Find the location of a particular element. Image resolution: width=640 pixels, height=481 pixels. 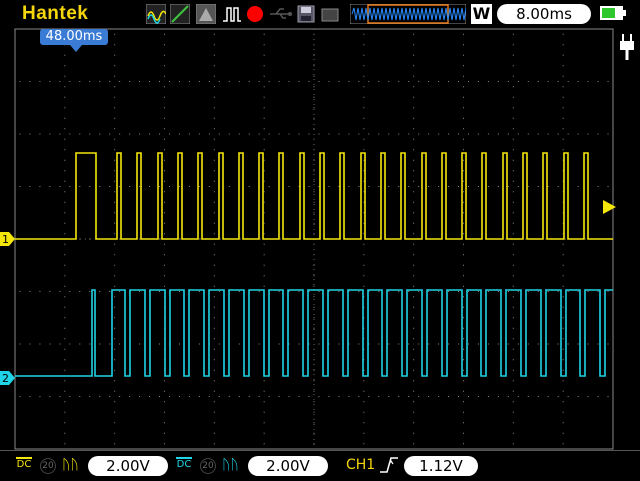

ch1-marker-label: 1 is located at coordinates (5, 239).